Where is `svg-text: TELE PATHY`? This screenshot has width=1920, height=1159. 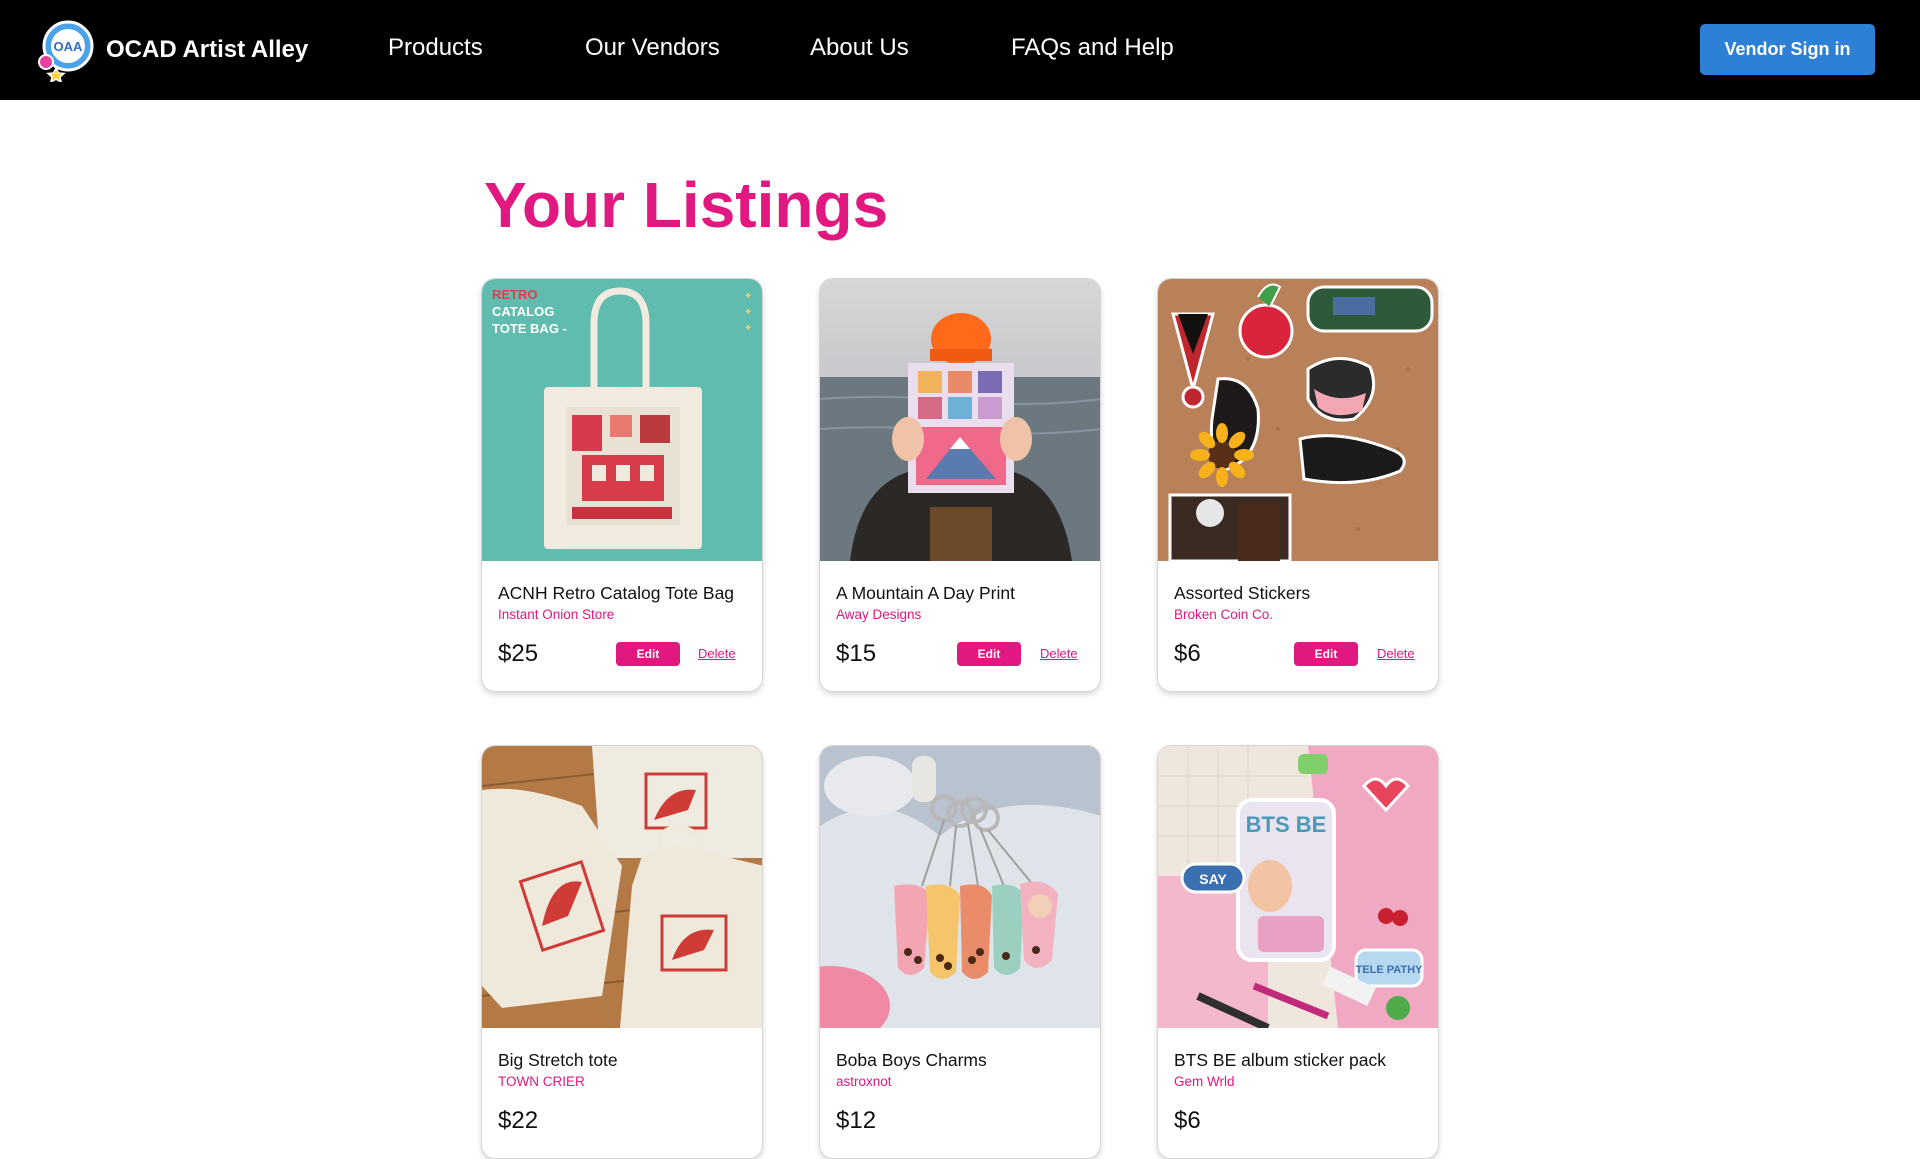 svg-text: TELE PATHY is located at coordinates (1389, 970).